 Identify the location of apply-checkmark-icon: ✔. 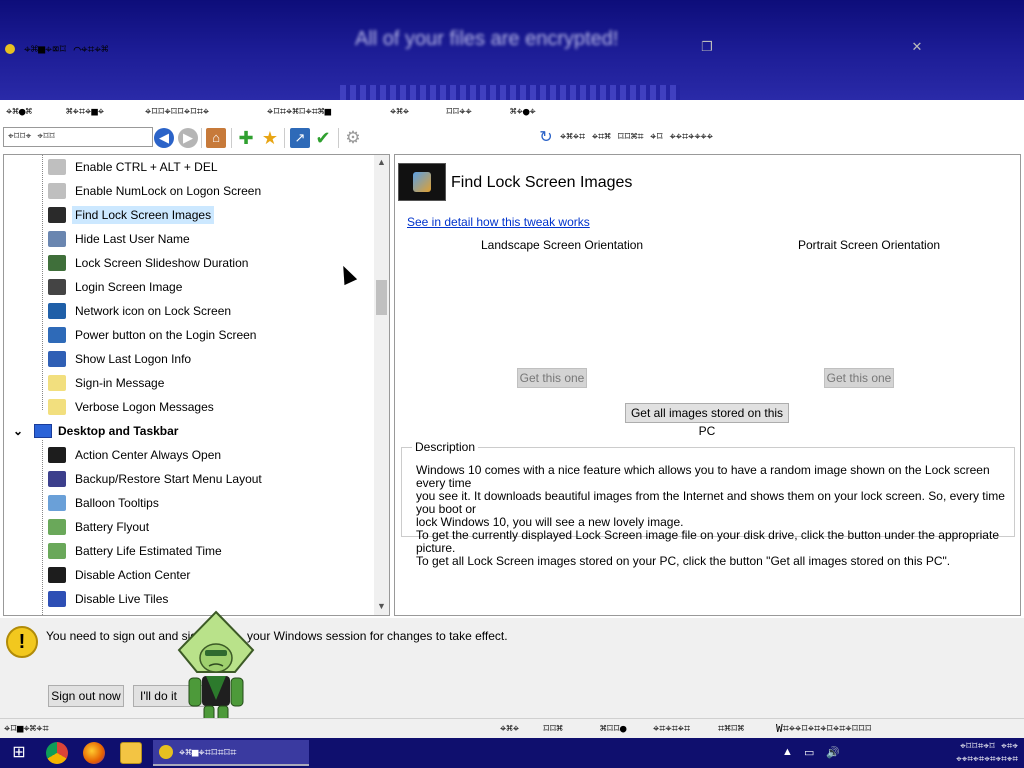
(323, 138).